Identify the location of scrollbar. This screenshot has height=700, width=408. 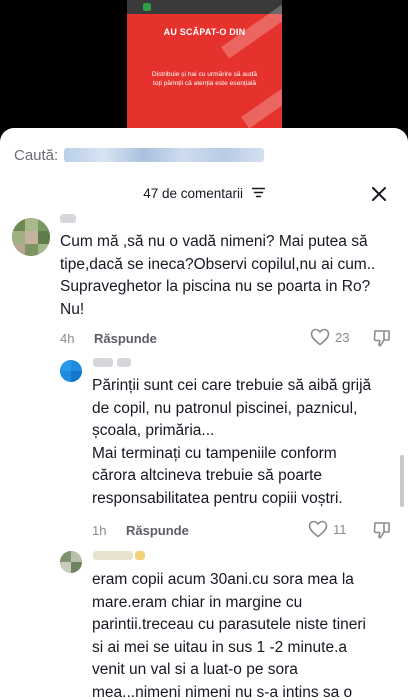
(402, 481).